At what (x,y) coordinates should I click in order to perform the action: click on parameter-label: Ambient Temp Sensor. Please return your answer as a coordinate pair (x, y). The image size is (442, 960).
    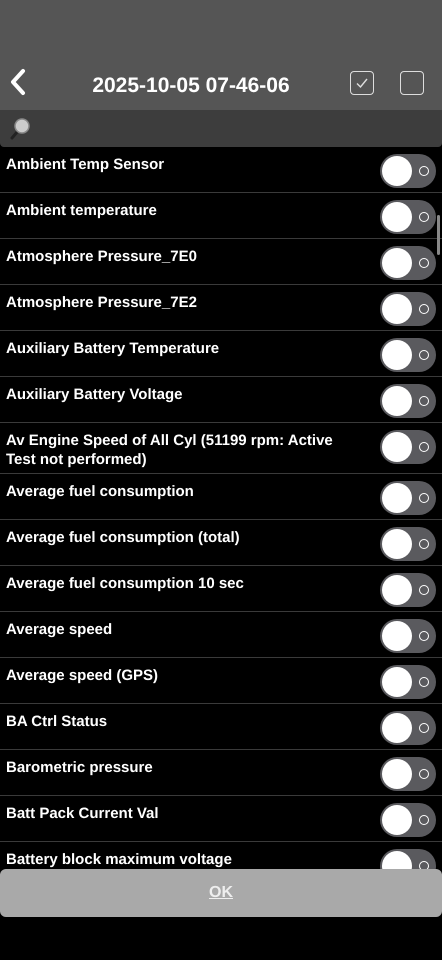
    Looking at the image, I should click on (85, 164).